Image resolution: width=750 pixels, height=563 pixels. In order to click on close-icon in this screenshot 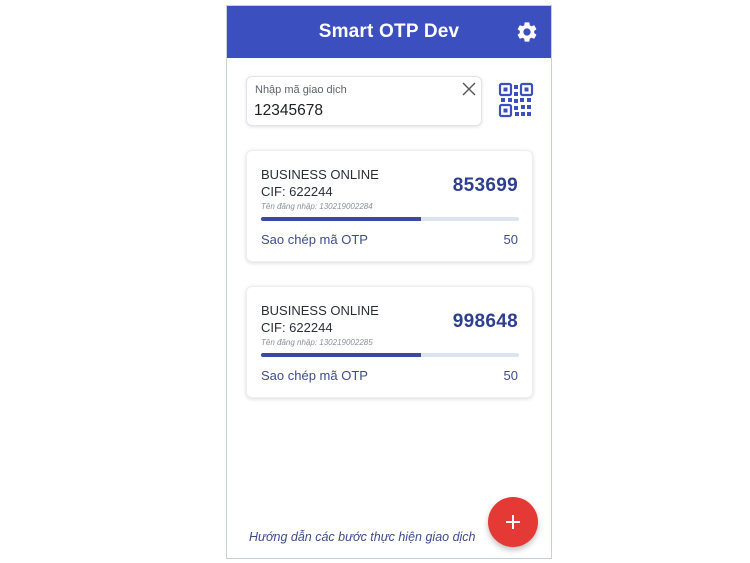, I will do `click(469, 89)`.